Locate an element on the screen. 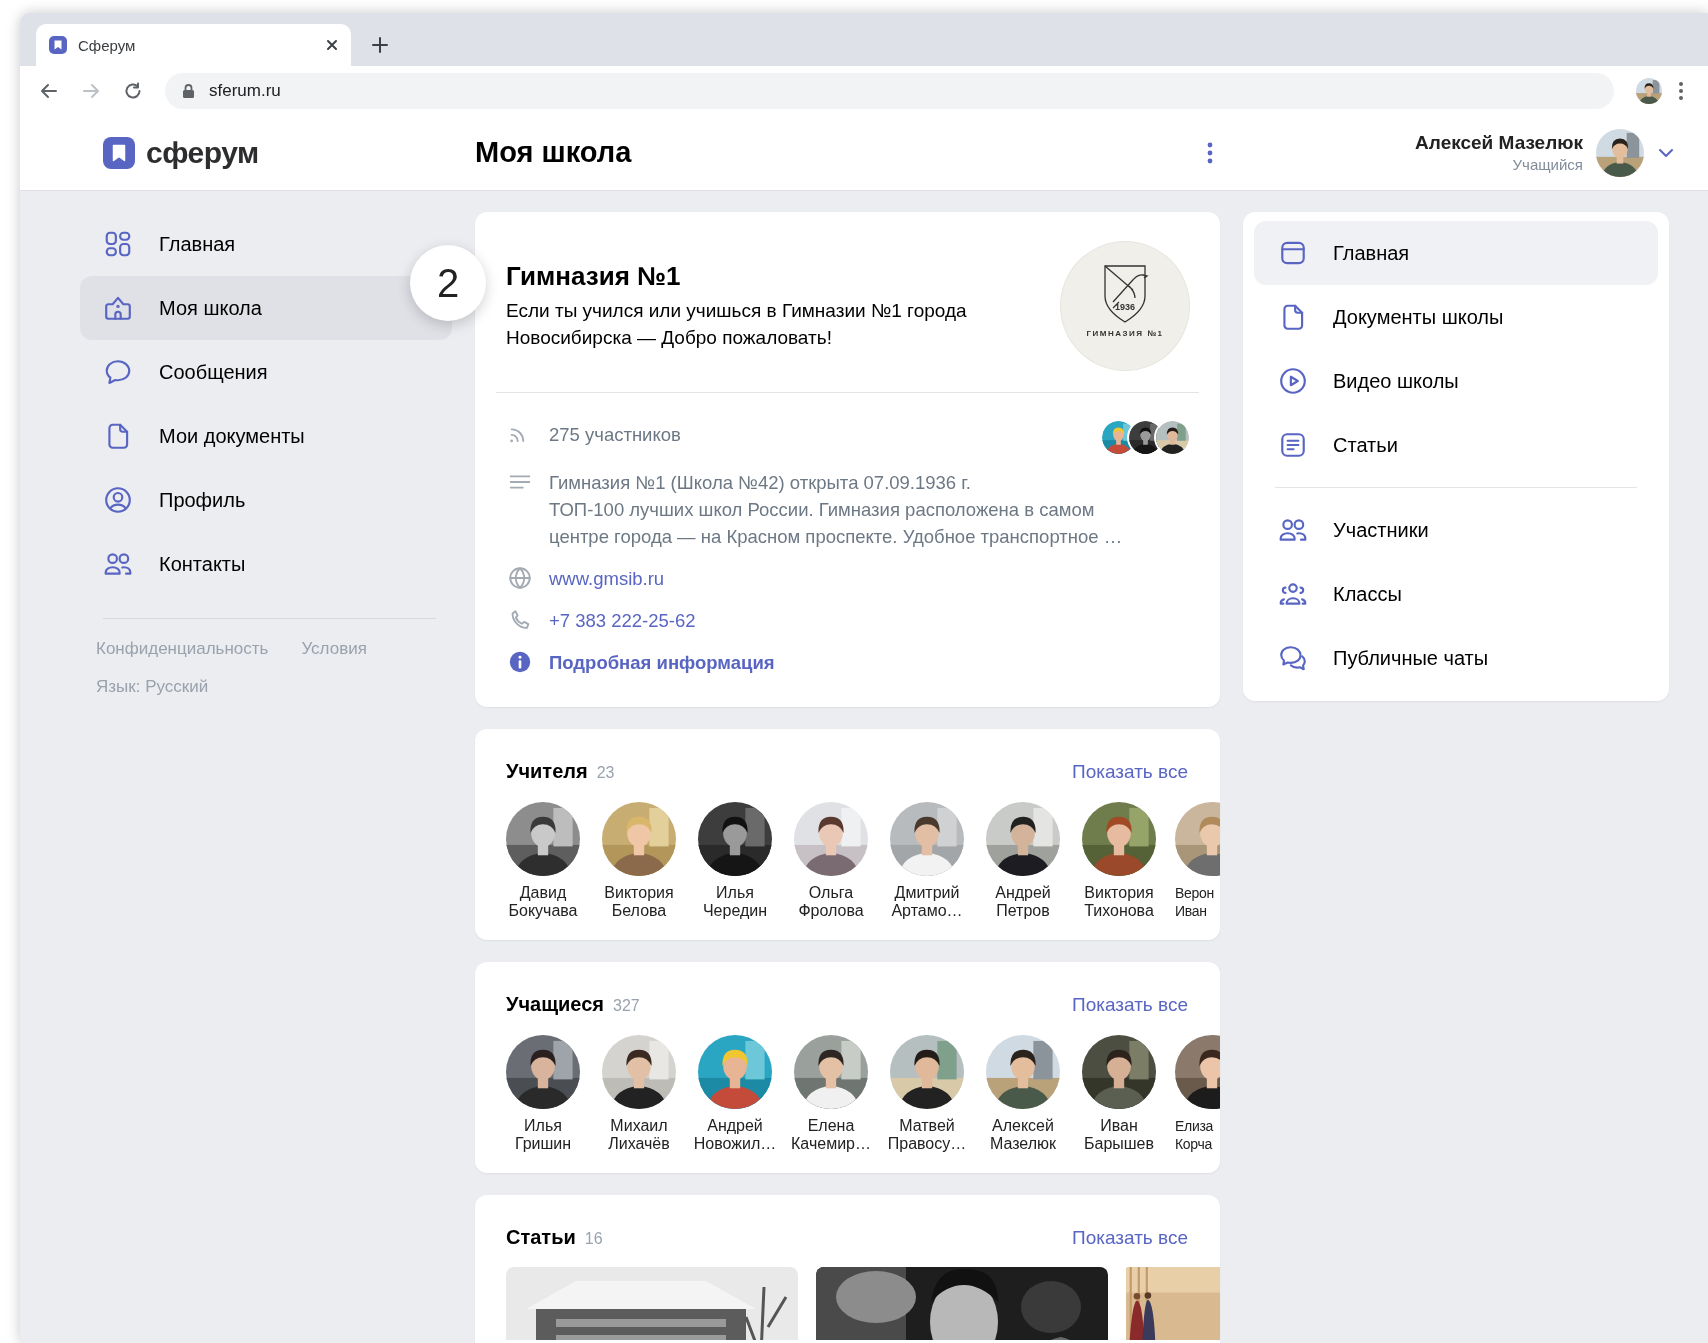  sidebar-item: Мои документы is located at coordinates (200, 436).